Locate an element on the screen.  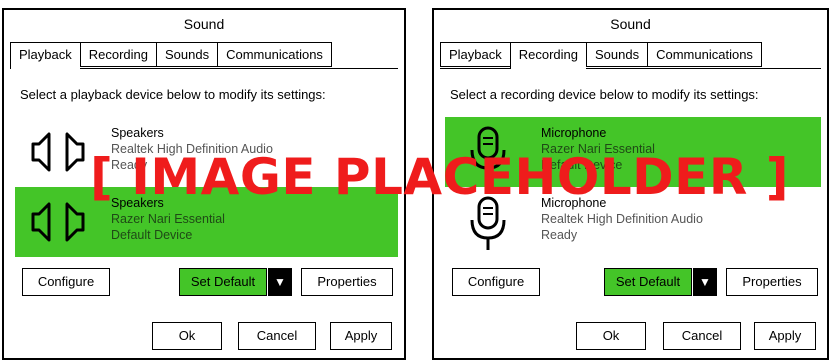
device-name: Microphone is located at coordinates (574, 133).